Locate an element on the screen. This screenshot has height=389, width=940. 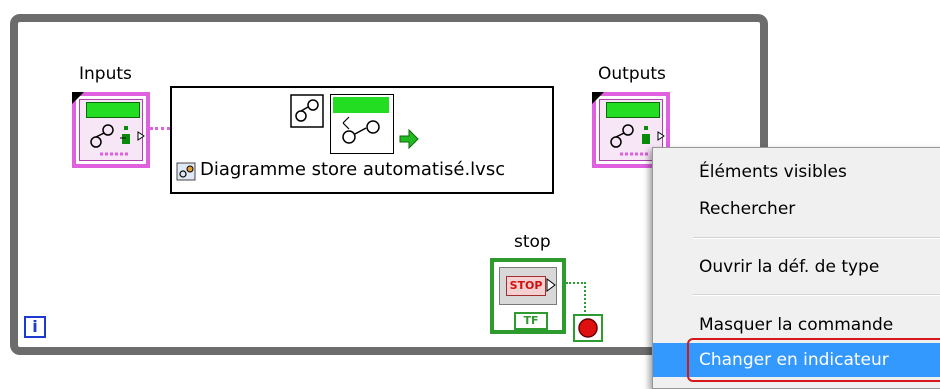
stop-button-frame: STOP is located at coordinates (528, 286).